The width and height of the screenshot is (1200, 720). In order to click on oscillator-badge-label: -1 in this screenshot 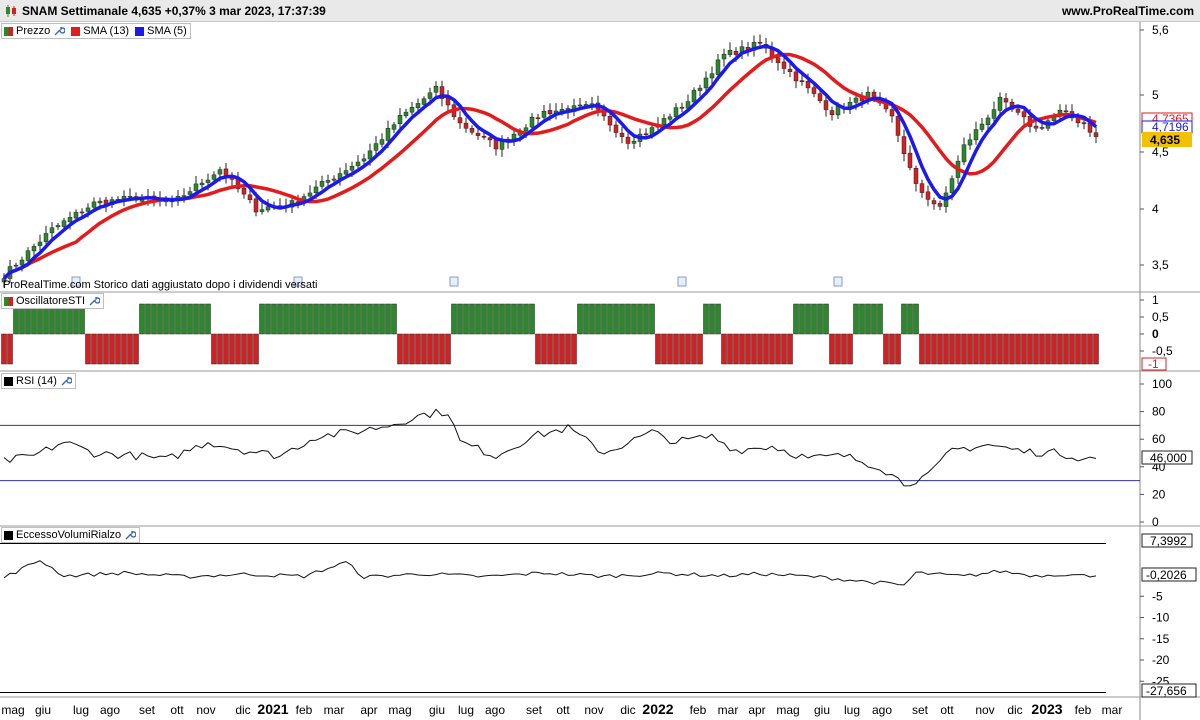, I will do `click(1153, 364)`.